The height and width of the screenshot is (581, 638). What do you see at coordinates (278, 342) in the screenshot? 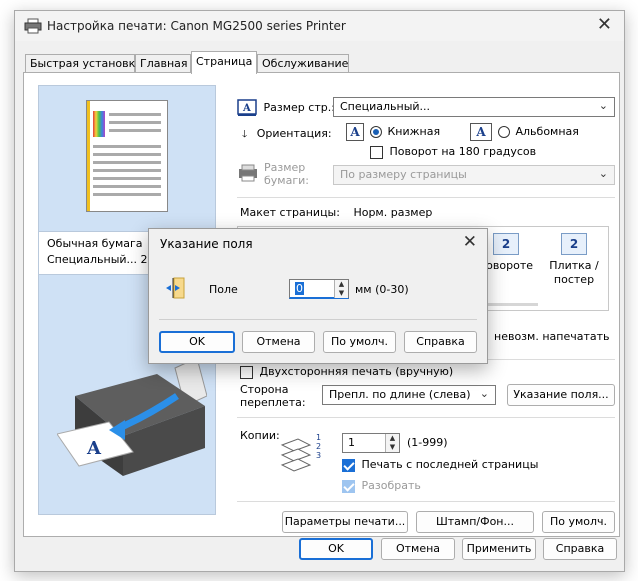
I see `margin-cancel-button: Отмена` at bounding box center [278, 342].